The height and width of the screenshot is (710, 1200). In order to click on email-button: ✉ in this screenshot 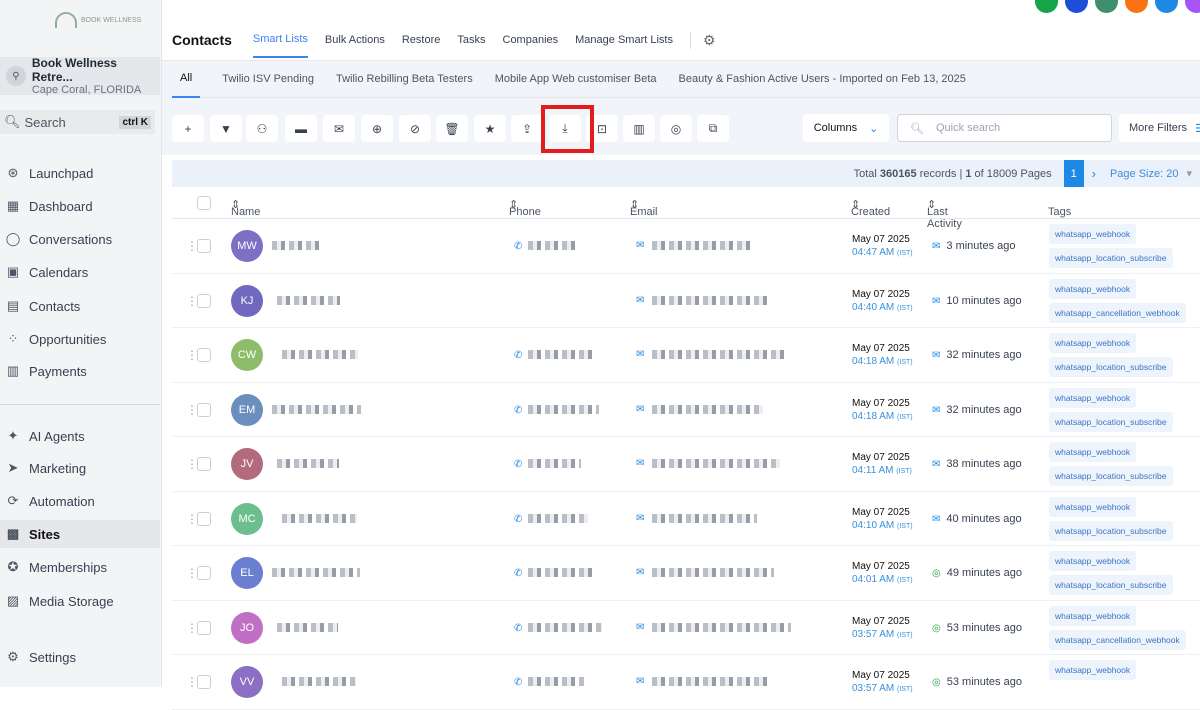, I will do `click(339, 128)`.